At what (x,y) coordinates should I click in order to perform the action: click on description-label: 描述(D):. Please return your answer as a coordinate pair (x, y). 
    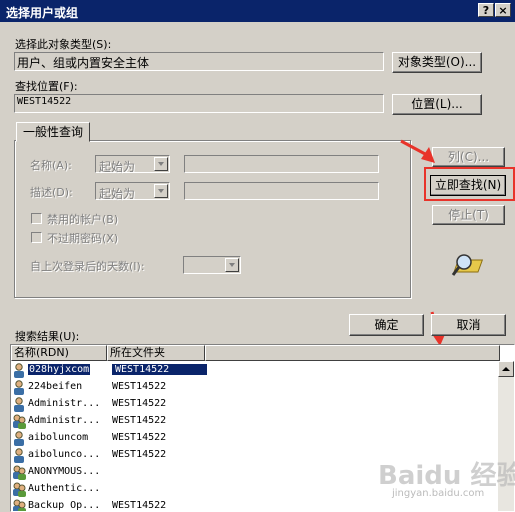
    Looking at the image, I should click on (51, 192).